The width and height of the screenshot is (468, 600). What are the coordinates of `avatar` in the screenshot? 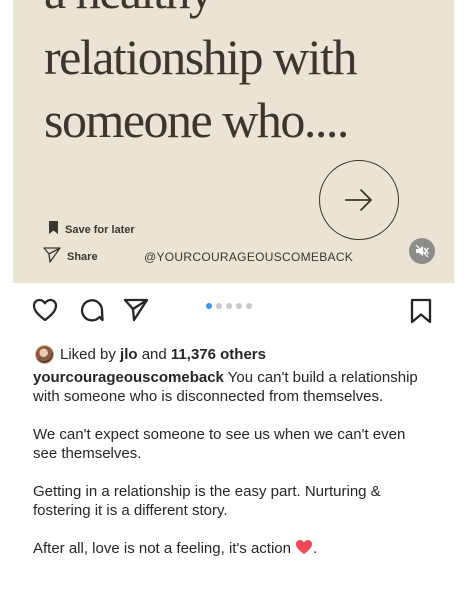 It's located at (44, 354).